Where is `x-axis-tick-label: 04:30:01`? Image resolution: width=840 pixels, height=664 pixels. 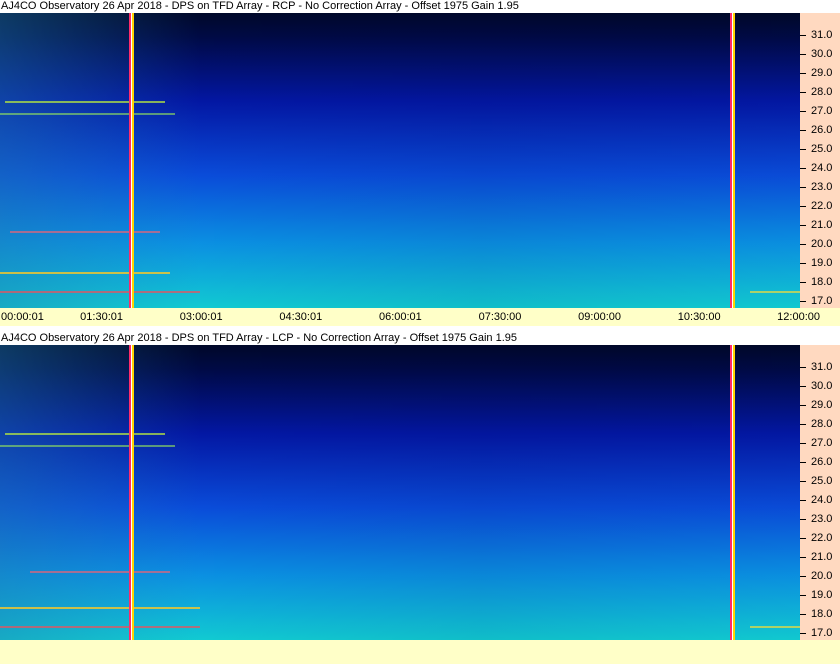 x-axis-tick-label: 04:30:01 is located at coordinates (301, 317).